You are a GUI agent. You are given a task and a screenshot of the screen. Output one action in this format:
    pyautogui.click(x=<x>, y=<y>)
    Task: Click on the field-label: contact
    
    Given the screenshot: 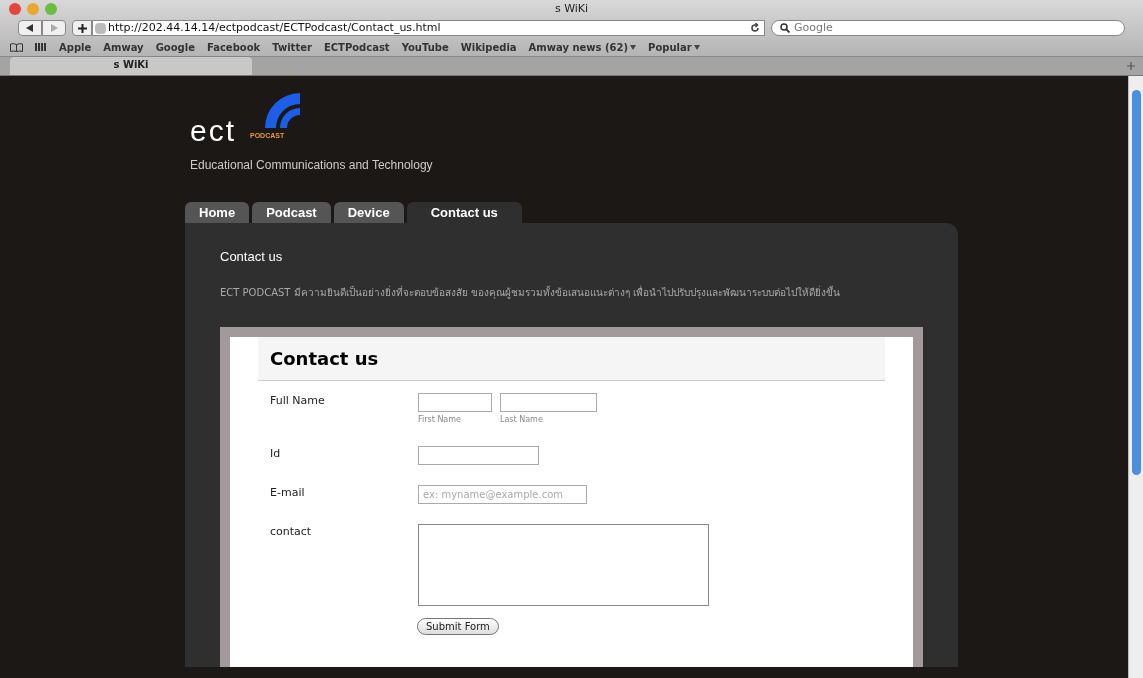 What is the action you would take?
    pyautogui.click(x=291, y=531)
    